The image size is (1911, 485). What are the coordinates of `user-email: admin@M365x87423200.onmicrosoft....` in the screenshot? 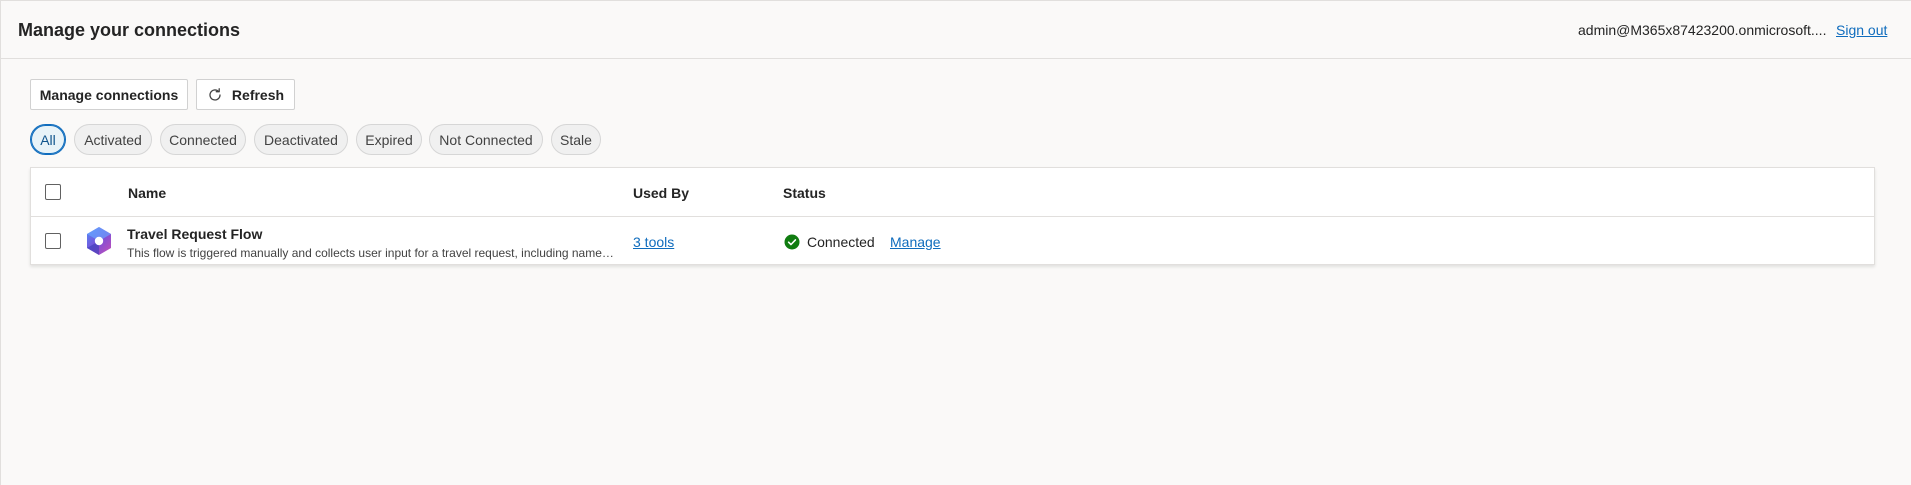 It's located at (1702, 30).